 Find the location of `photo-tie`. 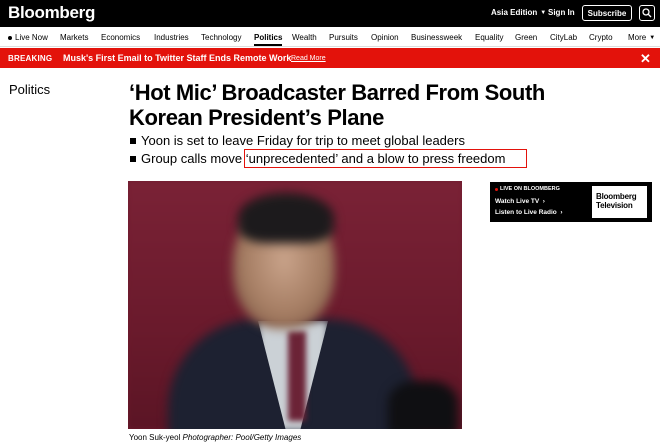

photo-tie is located at coordinates (297, 376).